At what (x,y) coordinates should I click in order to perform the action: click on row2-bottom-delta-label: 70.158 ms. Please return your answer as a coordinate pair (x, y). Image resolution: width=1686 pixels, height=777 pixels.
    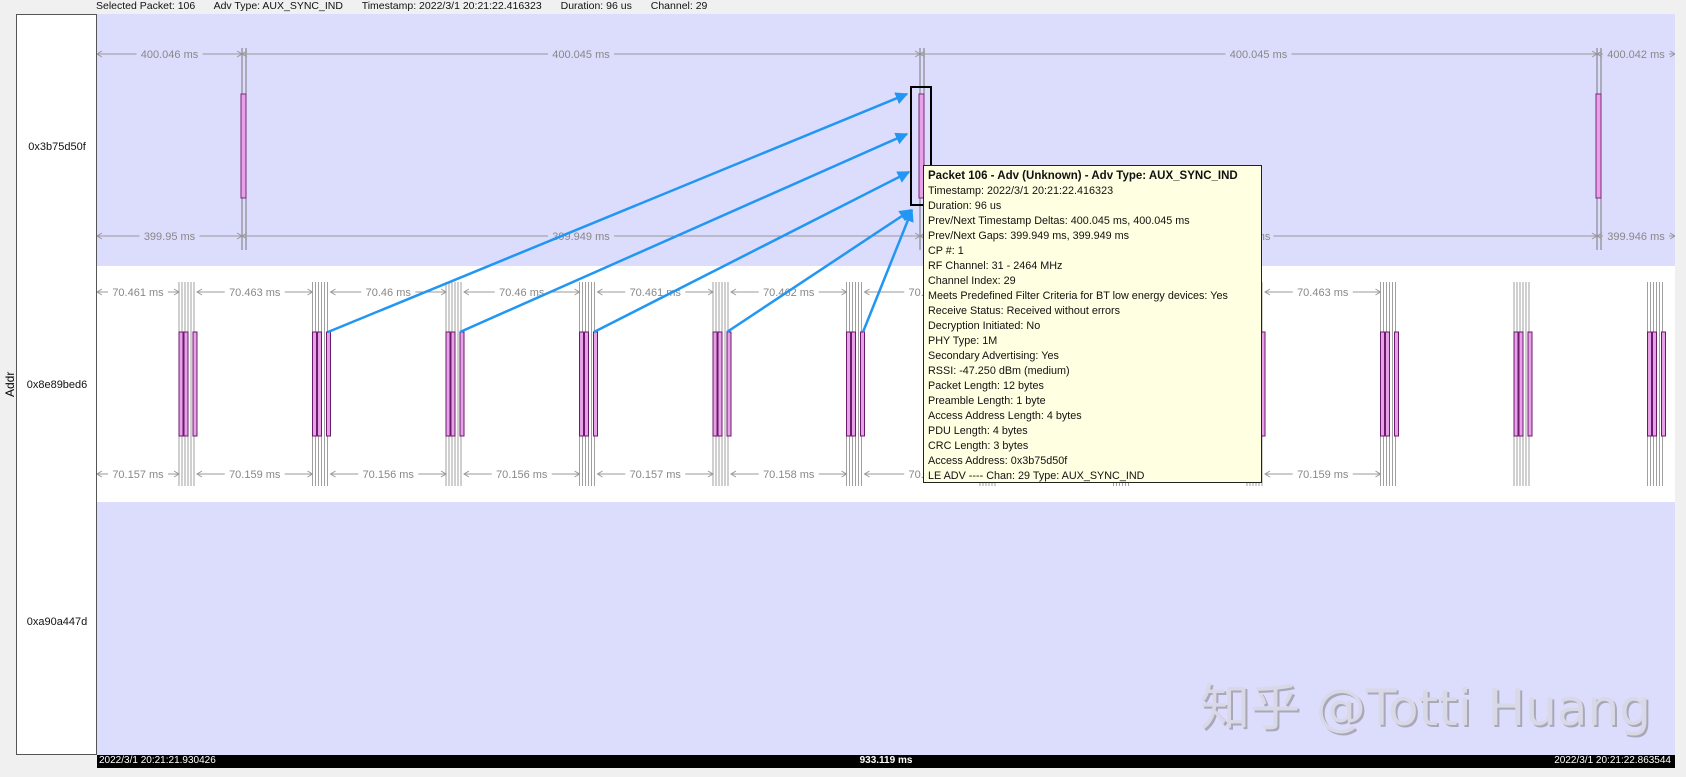
    Looking at the image, I should click on (789, 475).